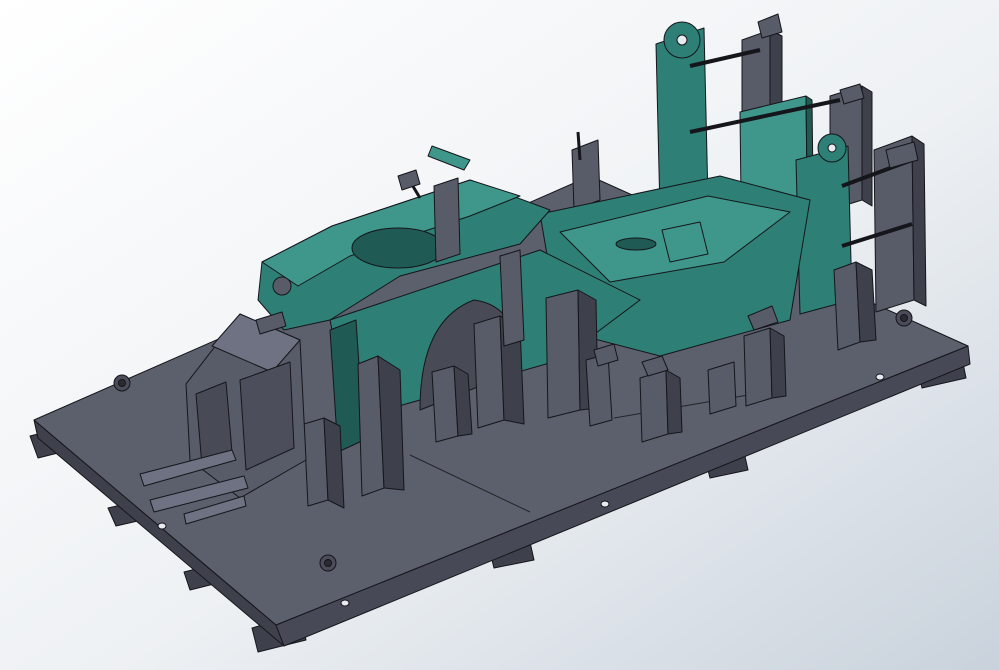 The width and height of the screenshot is (999, 670). I want to click on rear-column-side, so click(867, 146).